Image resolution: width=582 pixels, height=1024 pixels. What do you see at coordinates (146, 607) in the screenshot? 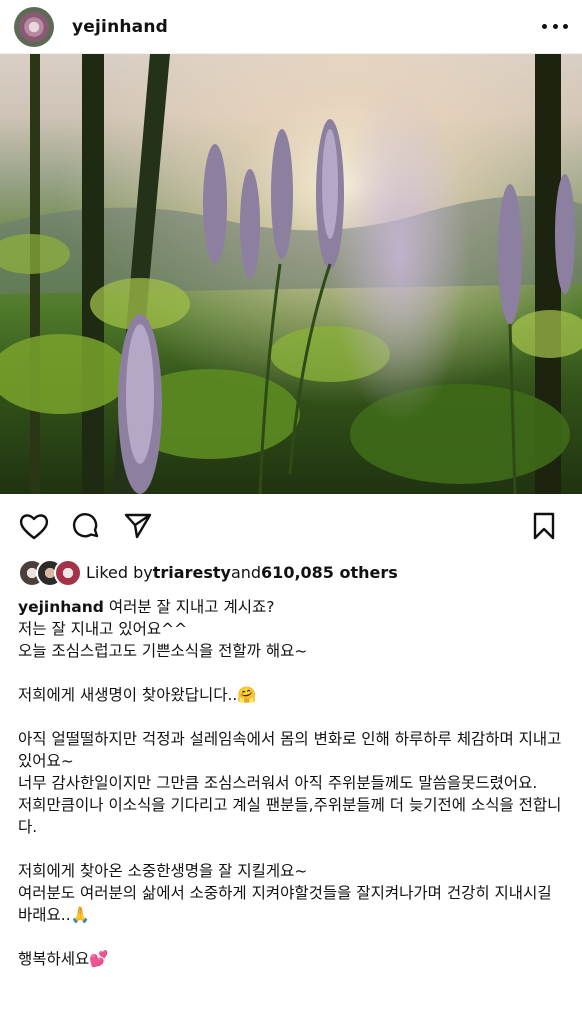
I see `caption-line: yejinhand 여러분 잘 지내고 계시죠?` at bounding box center [146, 607].